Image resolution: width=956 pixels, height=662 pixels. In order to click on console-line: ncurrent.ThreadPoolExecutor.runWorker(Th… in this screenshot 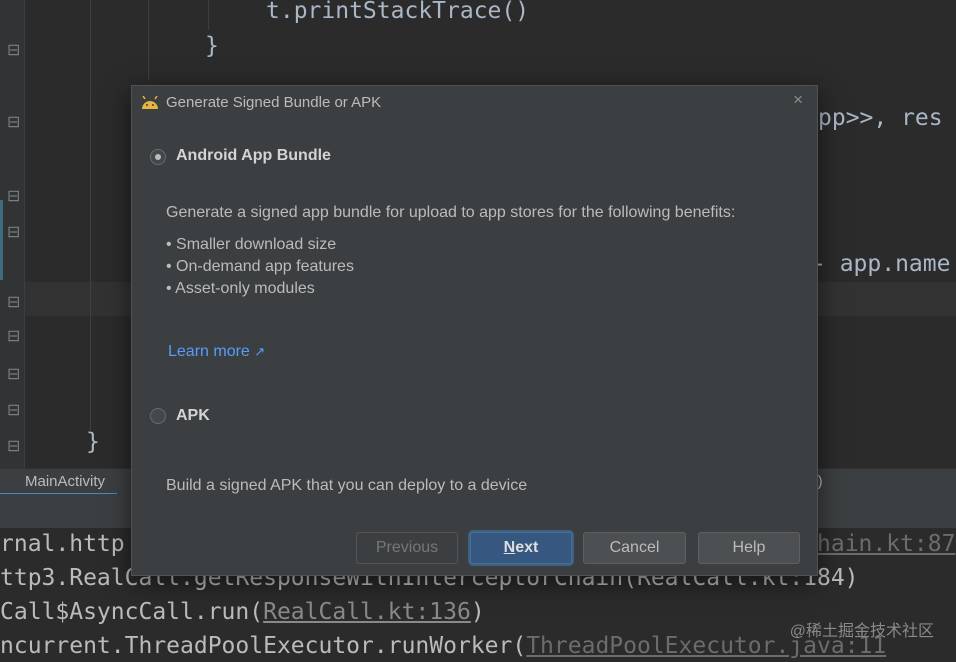, I will do `click(443, 646)`.